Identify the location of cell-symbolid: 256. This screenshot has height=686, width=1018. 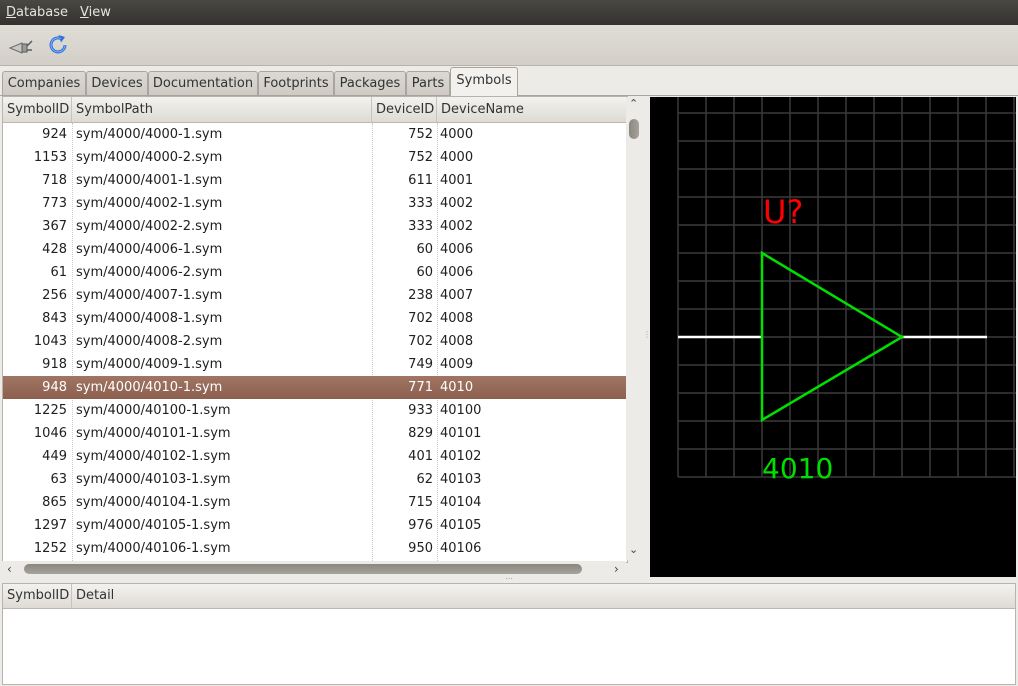
(54, 295).